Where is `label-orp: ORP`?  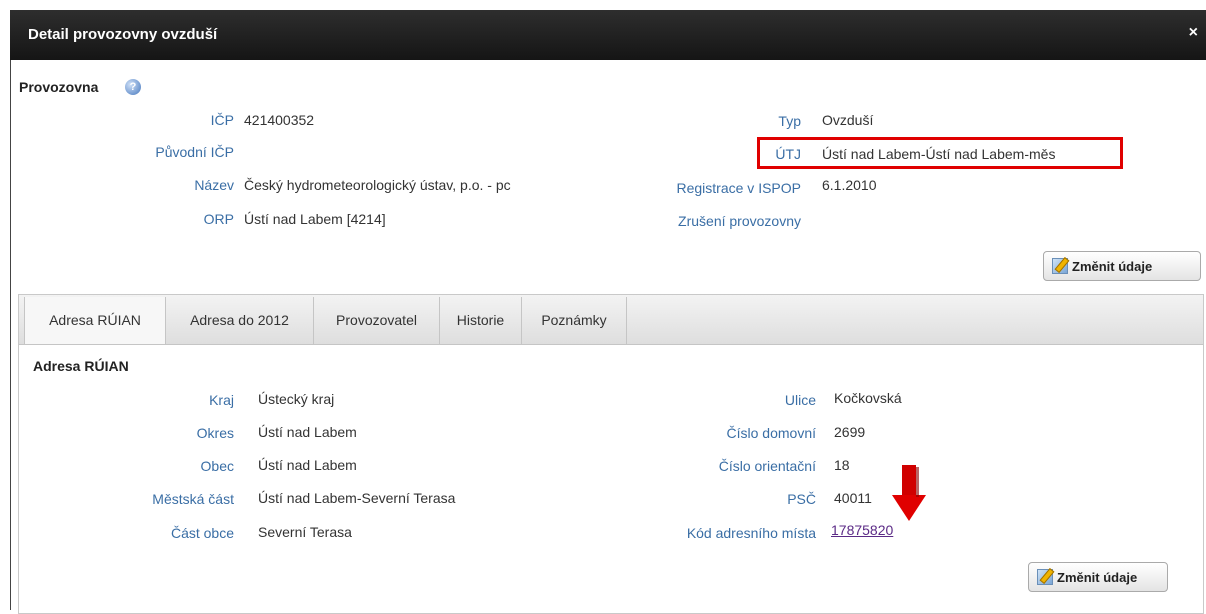
label-orp: ORP is located at coordinates (218, 219).